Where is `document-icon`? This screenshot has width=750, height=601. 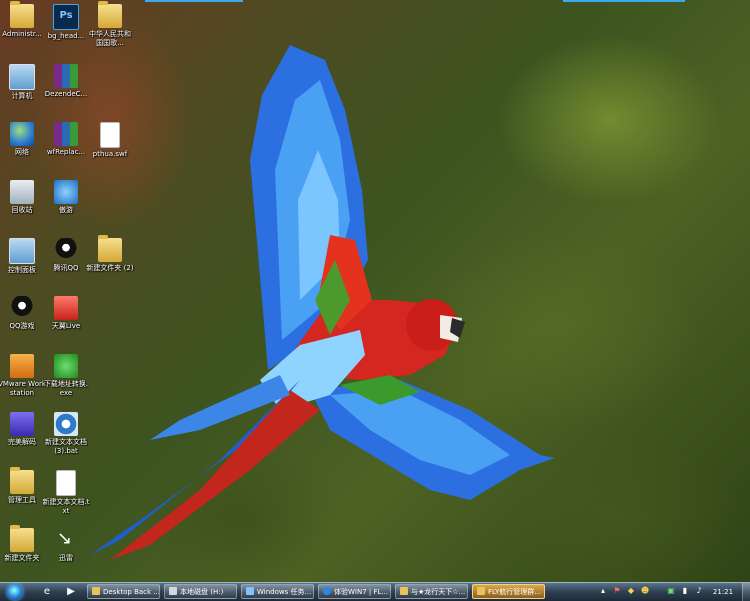 document-icon is located at coordinates (110, 135).